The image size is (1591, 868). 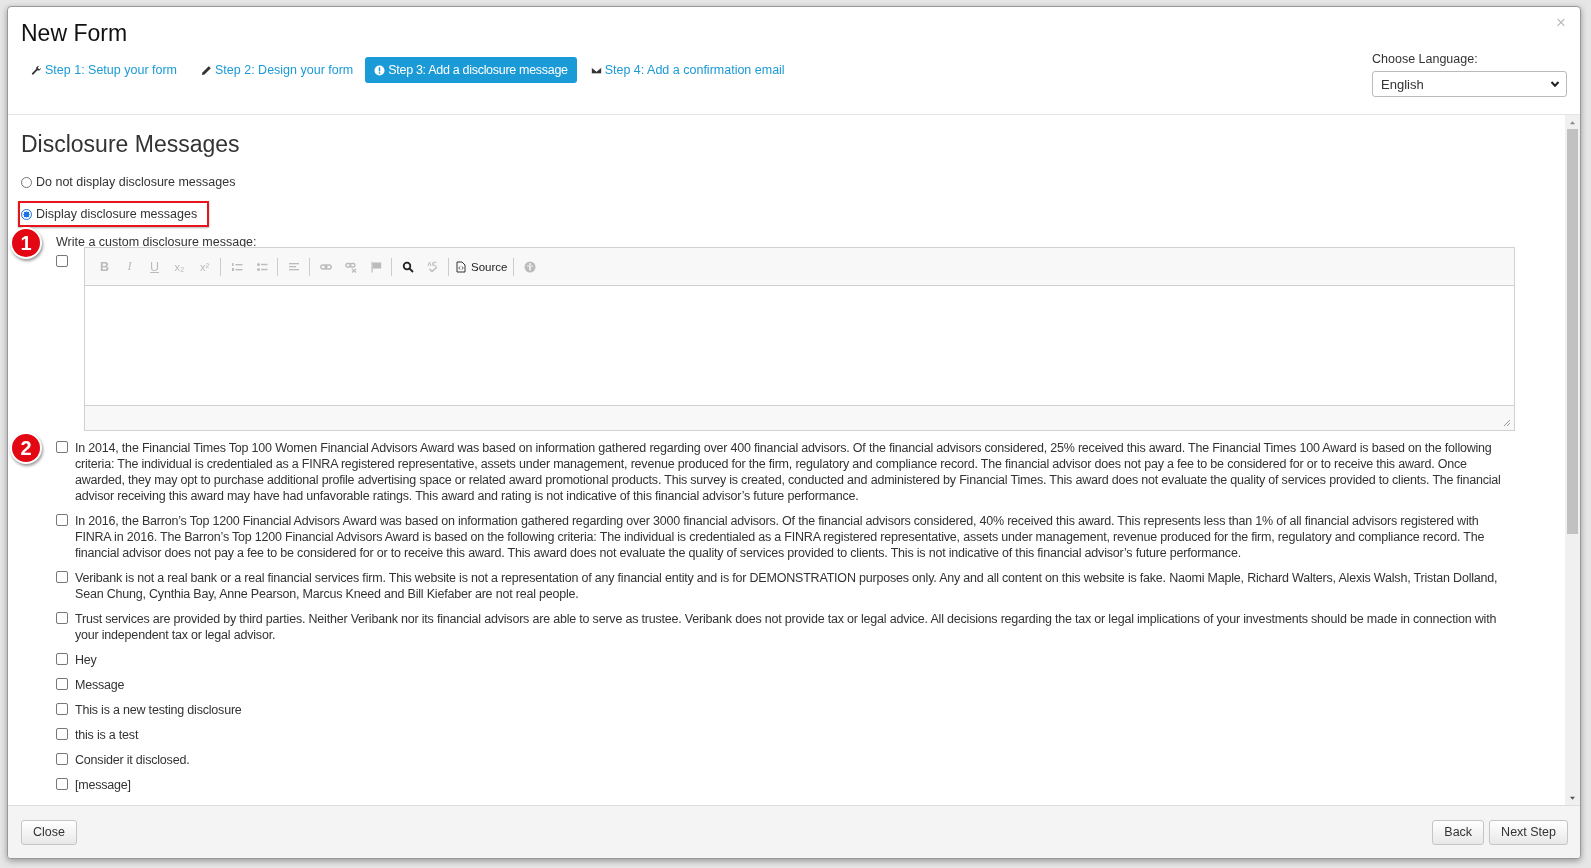 I want to click on disclosure-text: In 2016, the Barron’s Top 1200 Financial Advisors Award was based on information gathered regarding over 3000 financial advisors. Of the financial advisors considered, 40% received this award. This represents less than 1% of all financial advisors registered with FINRA in 2016. The Barron’s Top 1200 Financial Advisors Award is based on the following criteria: The individual is credentialed as a FINRA registered representative, assets under management, revenue produced for the firm, regulatory and compliance record. The financial advisor does not pay a fee to be considered for or to receive this award. This award does not evaluate the quality of services provided to clients. This is not indicative of this financial advisor’s future performance., so click(x=780, y=537).